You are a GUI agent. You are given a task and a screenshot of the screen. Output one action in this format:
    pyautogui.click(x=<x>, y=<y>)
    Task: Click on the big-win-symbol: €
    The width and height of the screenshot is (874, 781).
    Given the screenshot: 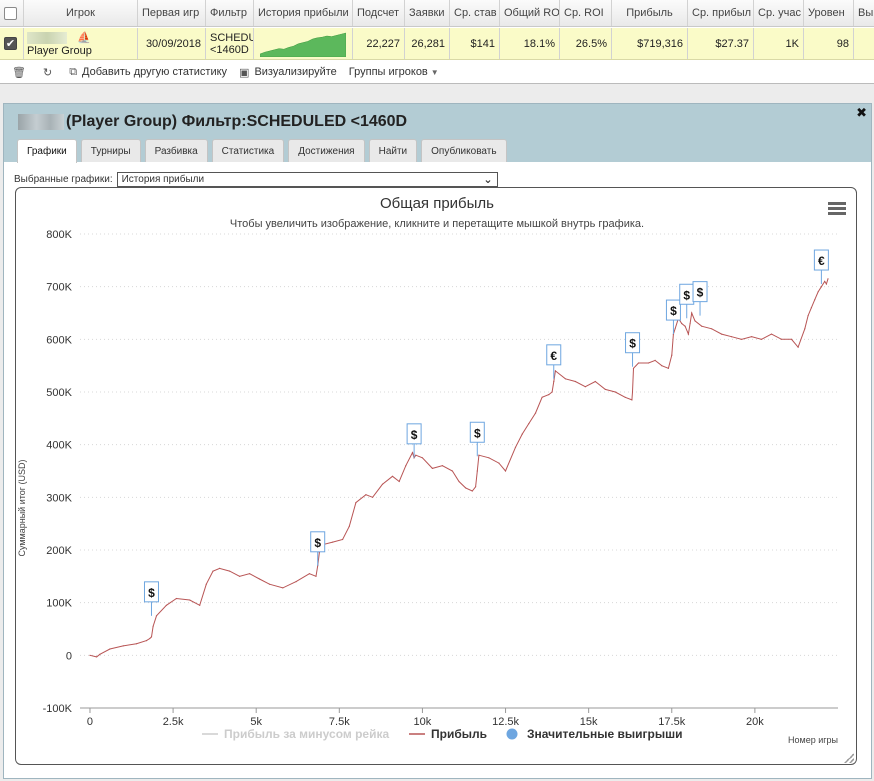 What is the action you would take?
    pyautogui.click(x=821, y=261)
    